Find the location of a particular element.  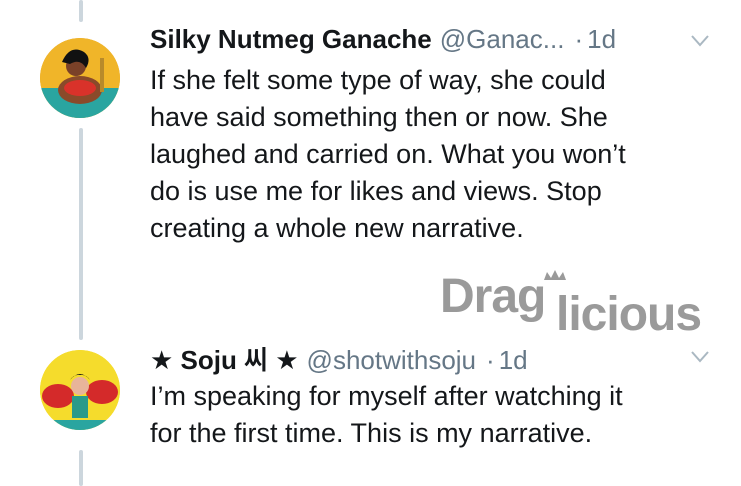

tweet-header: ★ Soju 씨 ★ @shotwithsoju · 1d is located at coordinates (339, 358).